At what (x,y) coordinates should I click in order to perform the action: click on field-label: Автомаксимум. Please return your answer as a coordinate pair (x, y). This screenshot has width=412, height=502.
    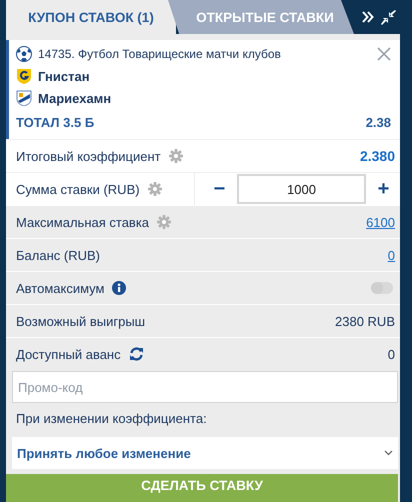
    Looking at the image, I should click on (60, 288).